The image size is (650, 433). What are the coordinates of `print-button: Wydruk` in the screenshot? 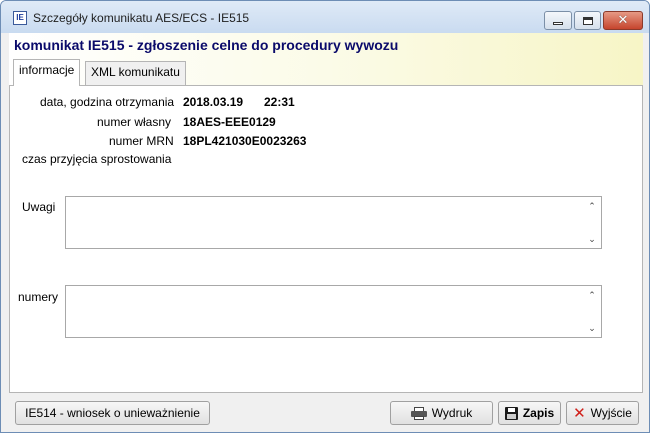 It's located at (441, 413).